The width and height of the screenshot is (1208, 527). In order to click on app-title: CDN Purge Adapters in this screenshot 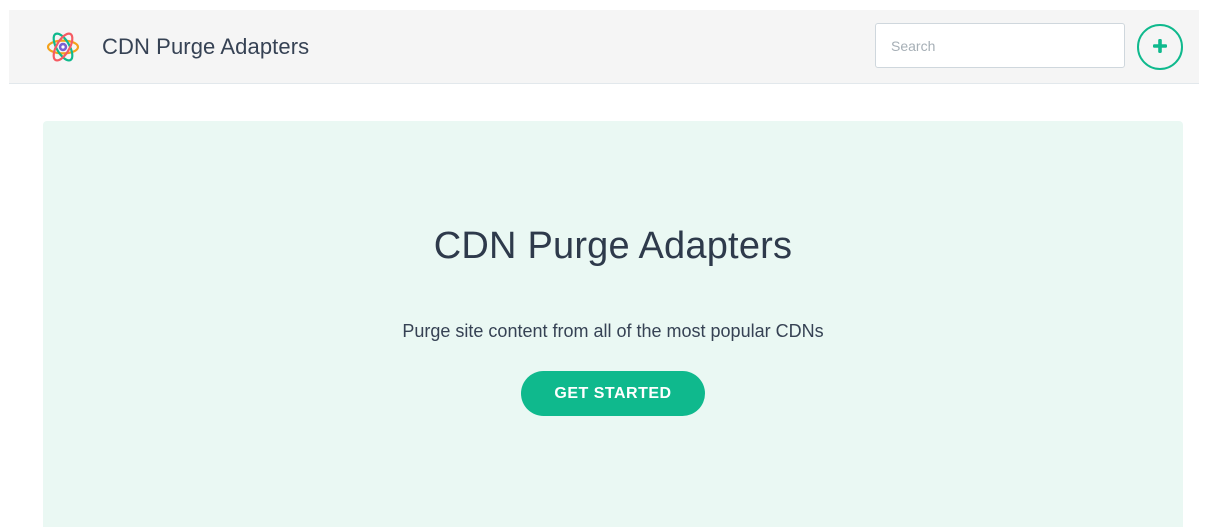, I will do `click(205, 47)`.